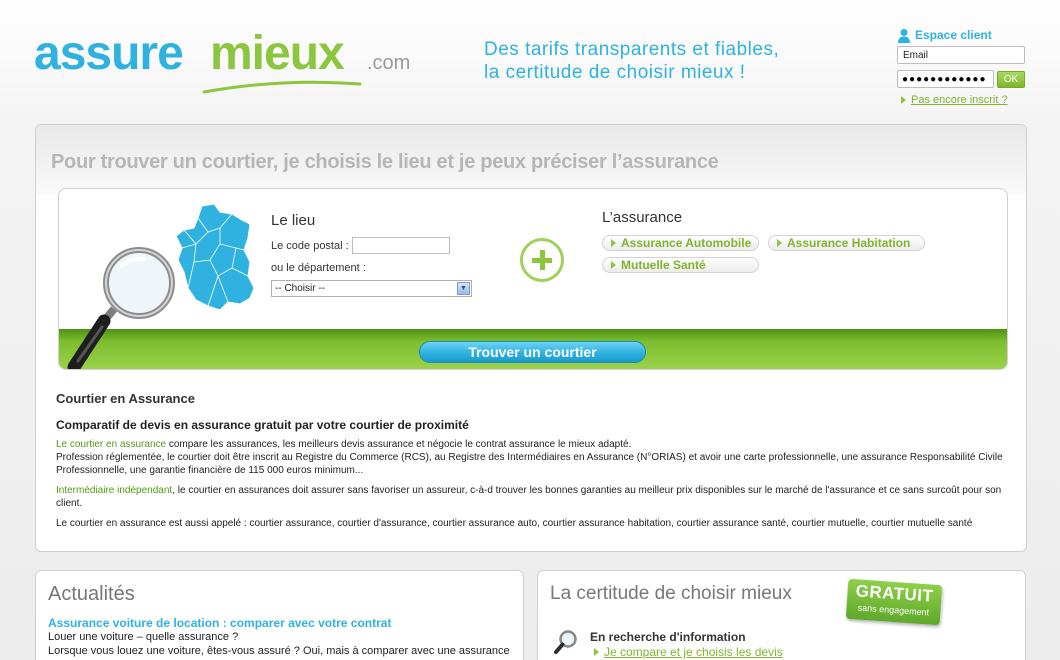 The height and width of the screenshot is (660, 1060). I want to click on option-label: Assurance Habitation, so click(849, 243).